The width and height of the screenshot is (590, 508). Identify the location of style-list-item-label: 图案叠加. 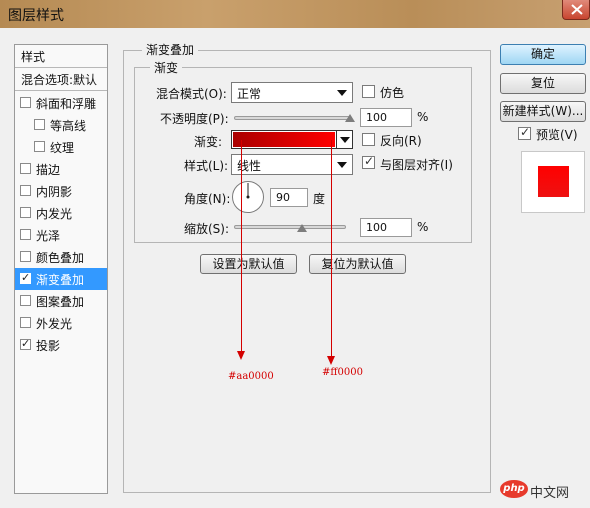
(60, 302).